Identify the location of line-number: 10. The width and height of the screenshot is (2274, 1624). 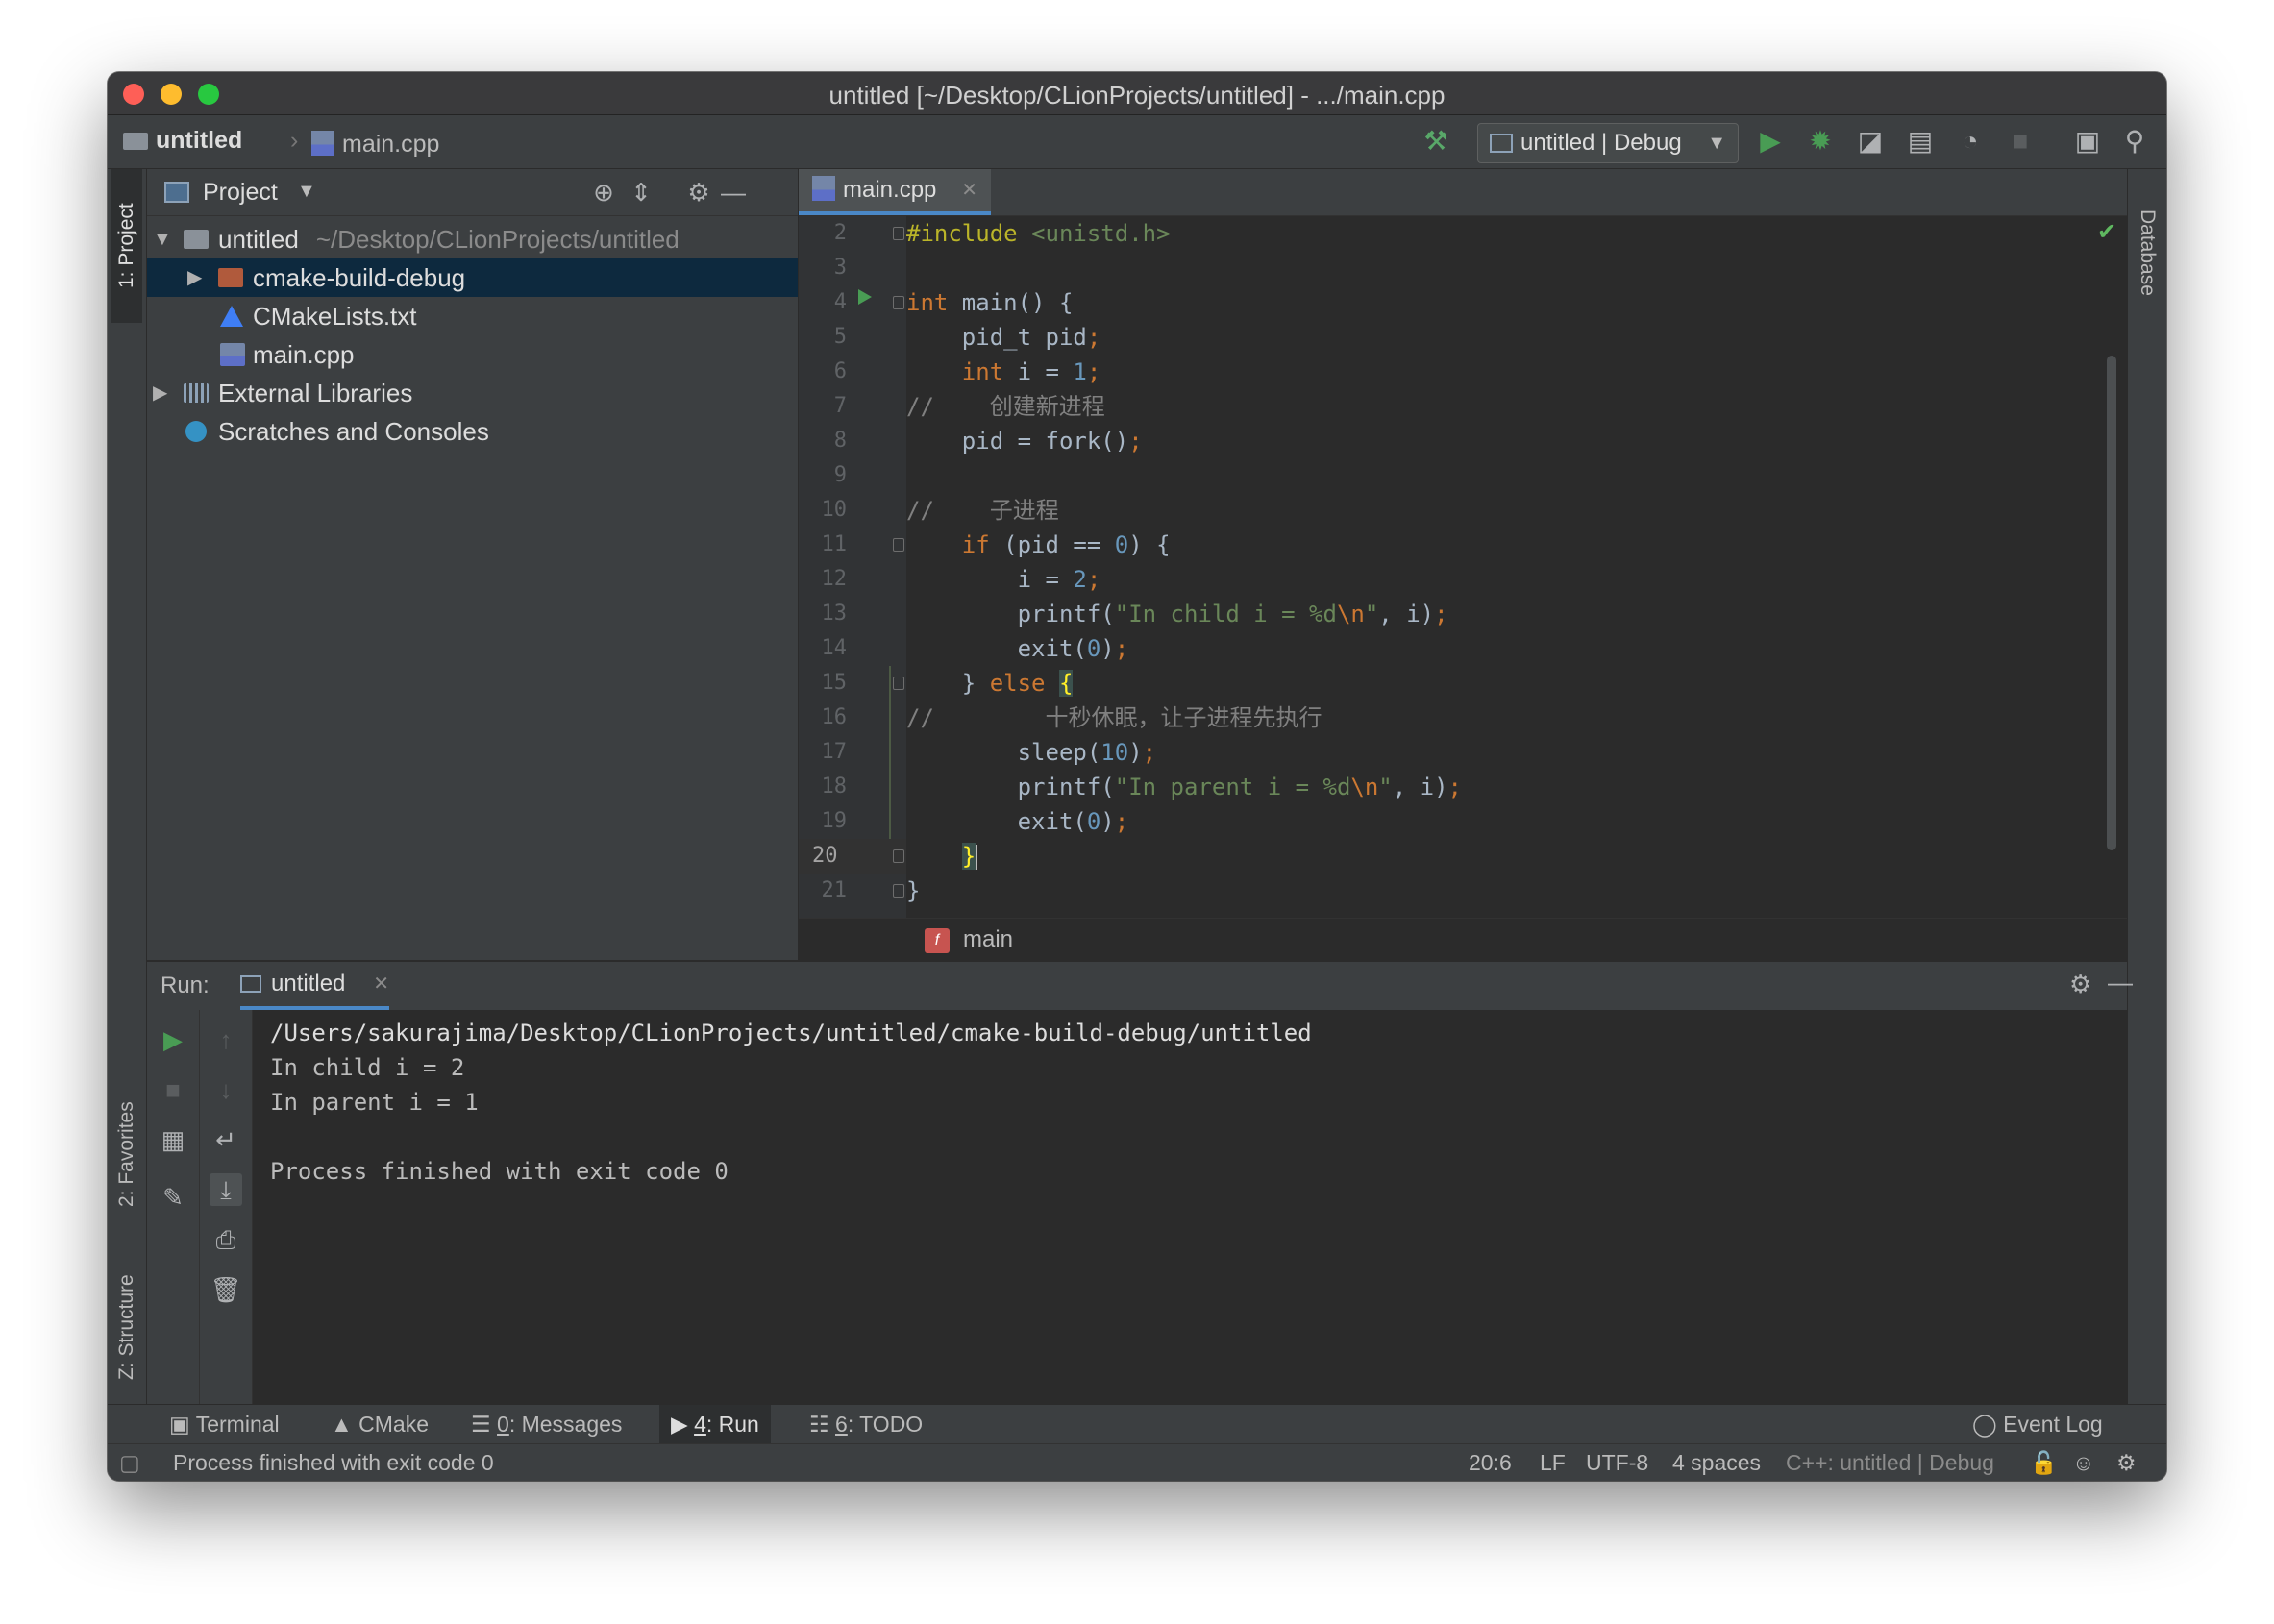
(834, 510).